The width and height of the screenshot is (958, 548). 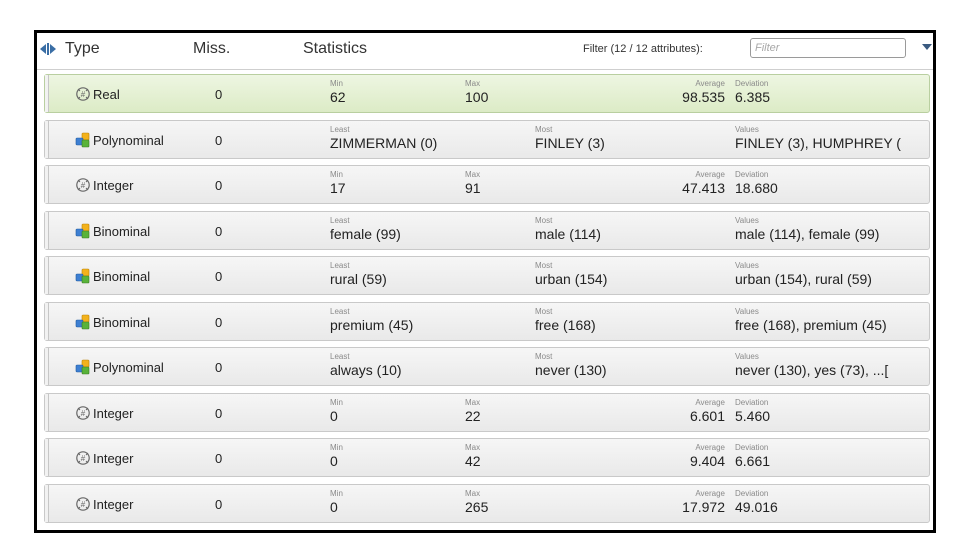 What do you see at coordinates (927, 47) in the screenshot?
I see `filter-dropdown-arrow-icon` at bounding box center [927, 47].